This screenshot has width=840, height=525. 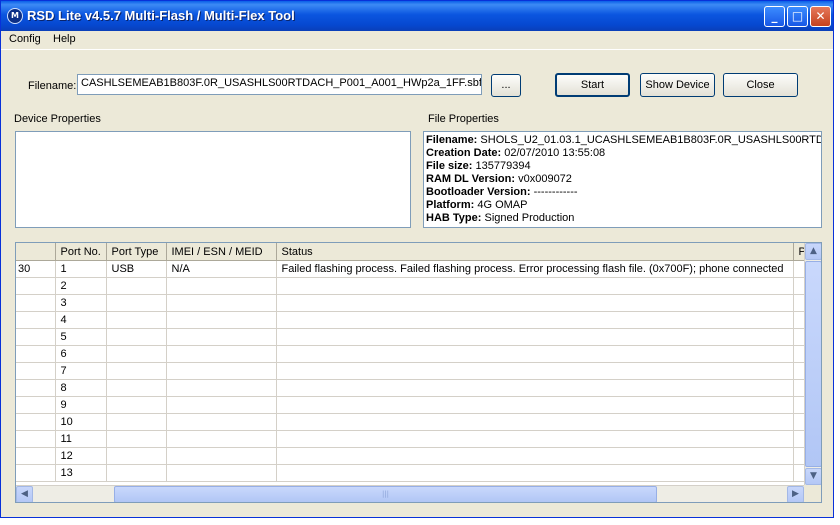 I want to click on file-prop-value: Signed Production, so click(x=529, y=218).